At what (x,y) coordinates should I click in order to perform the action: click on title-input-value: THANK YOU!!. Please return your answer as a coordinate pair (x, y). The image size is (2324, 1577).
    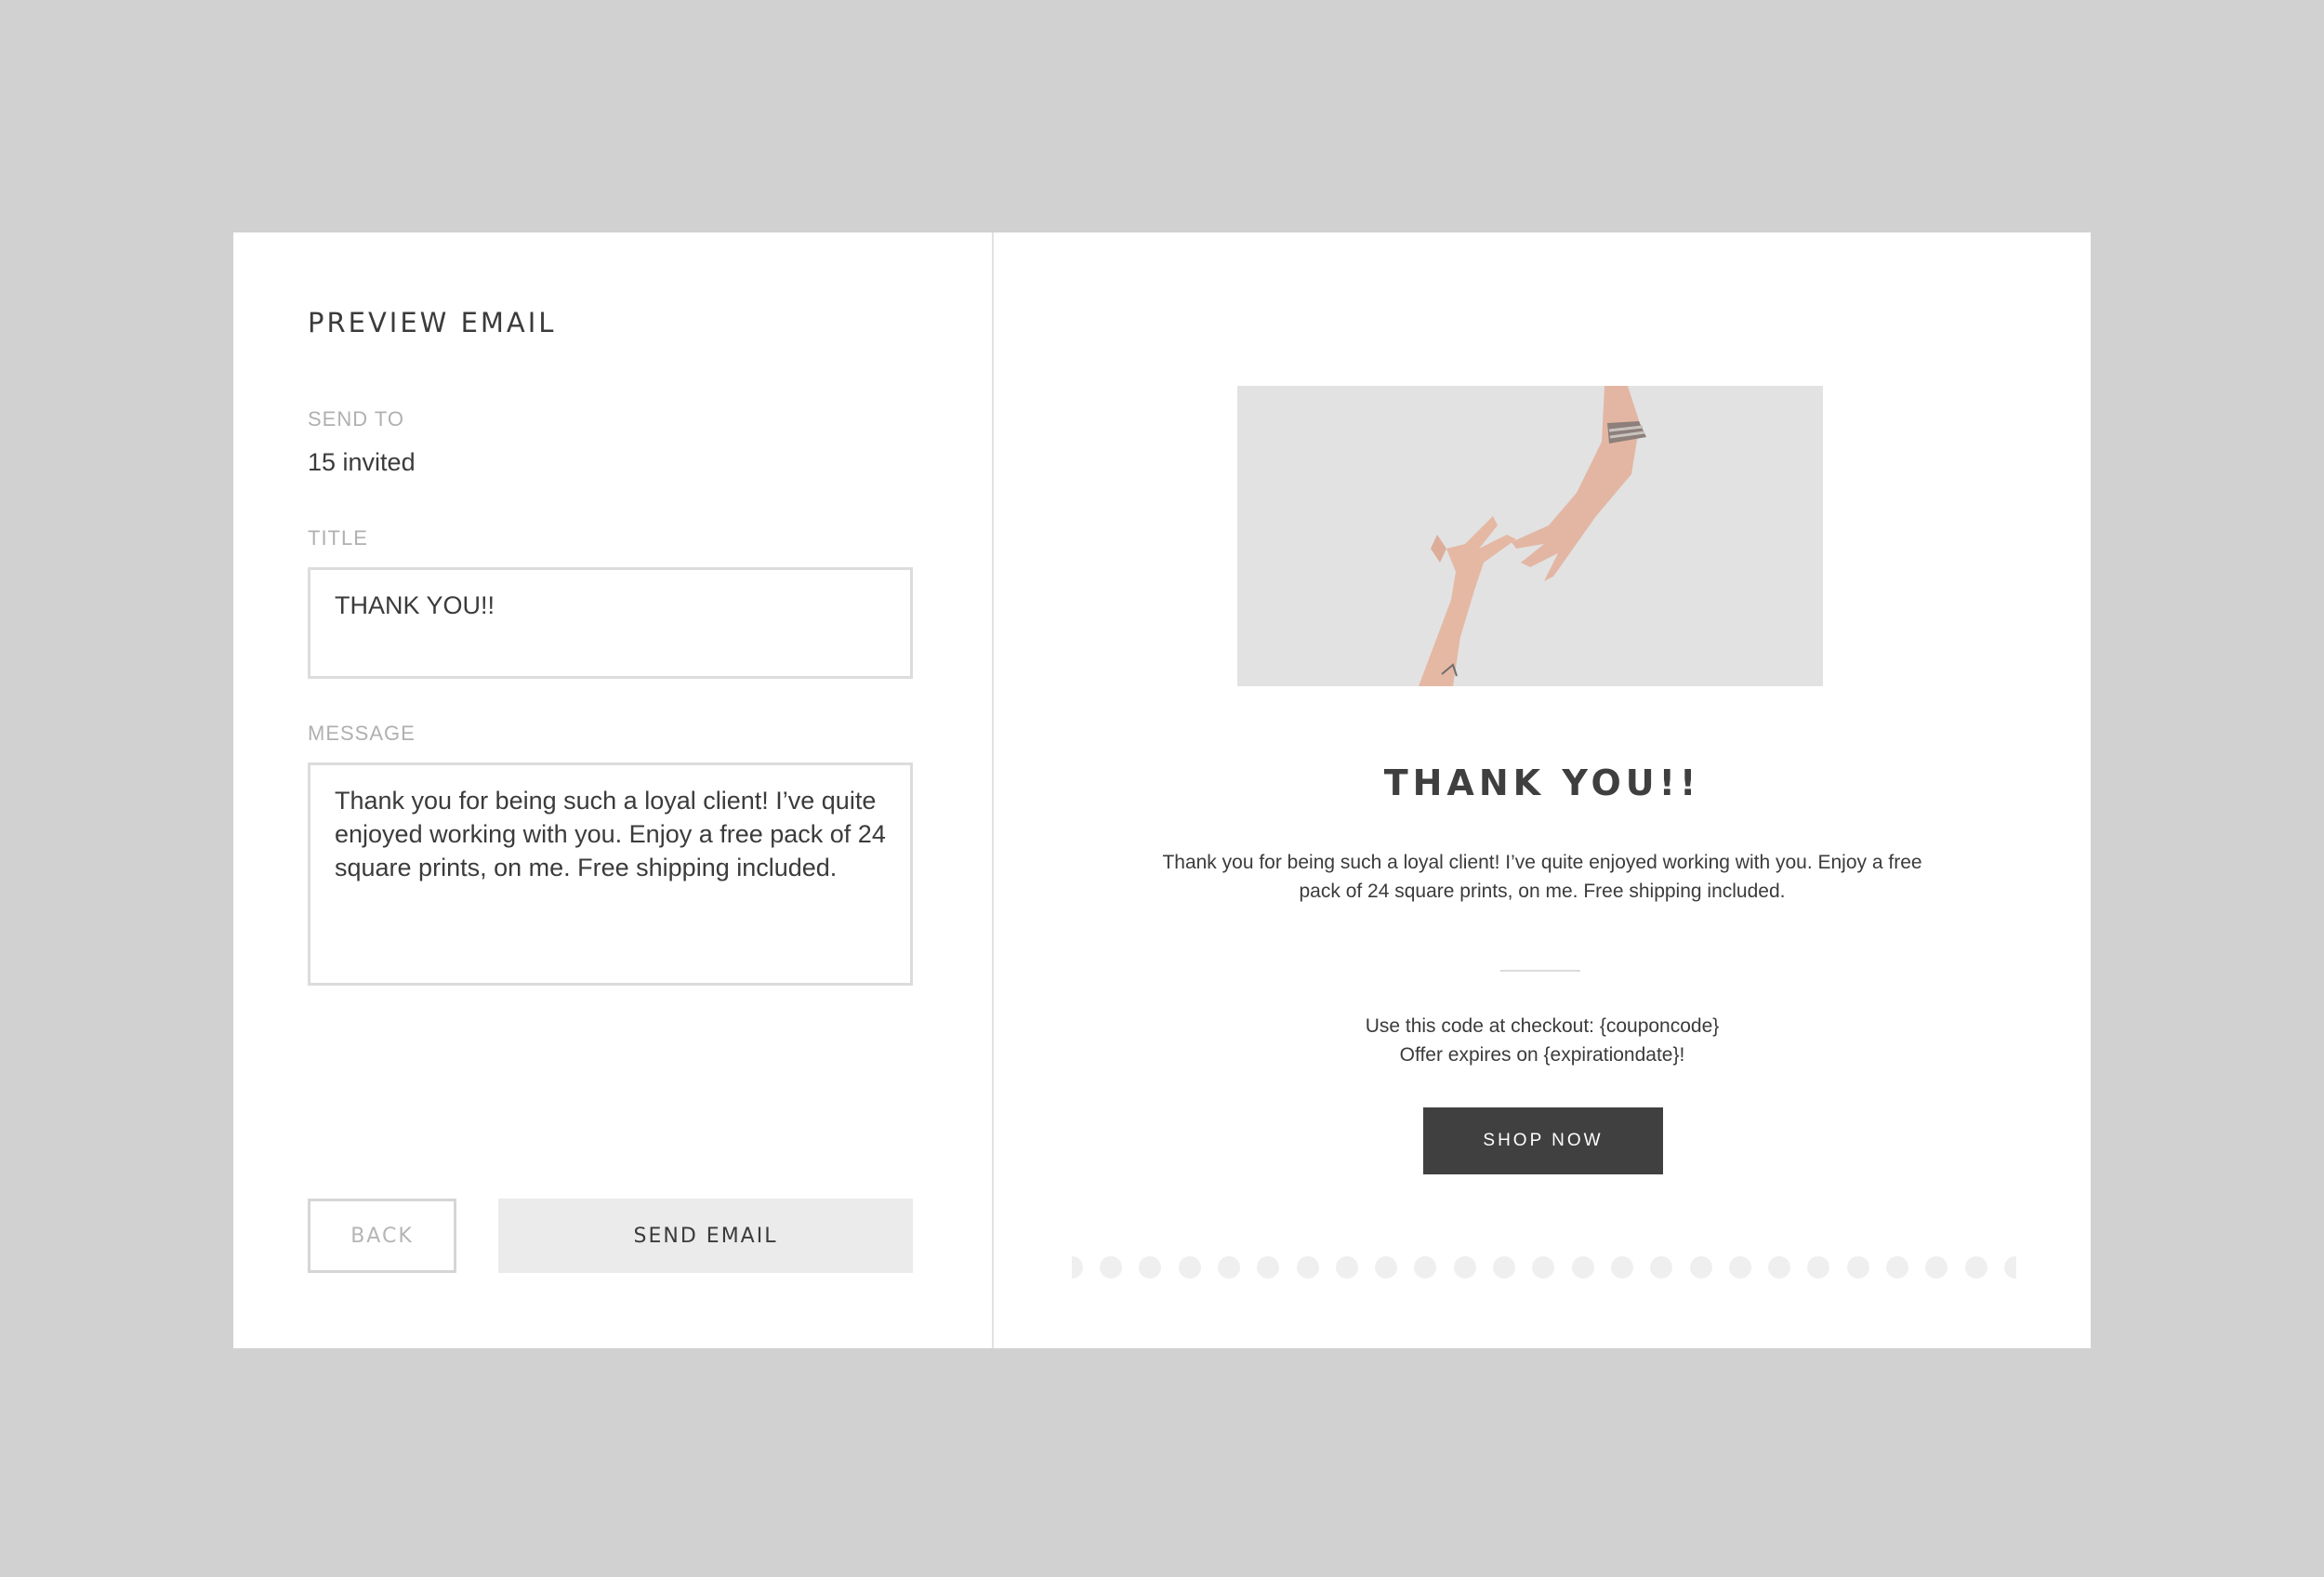
    Looking at the image, I should click on (415, 605).